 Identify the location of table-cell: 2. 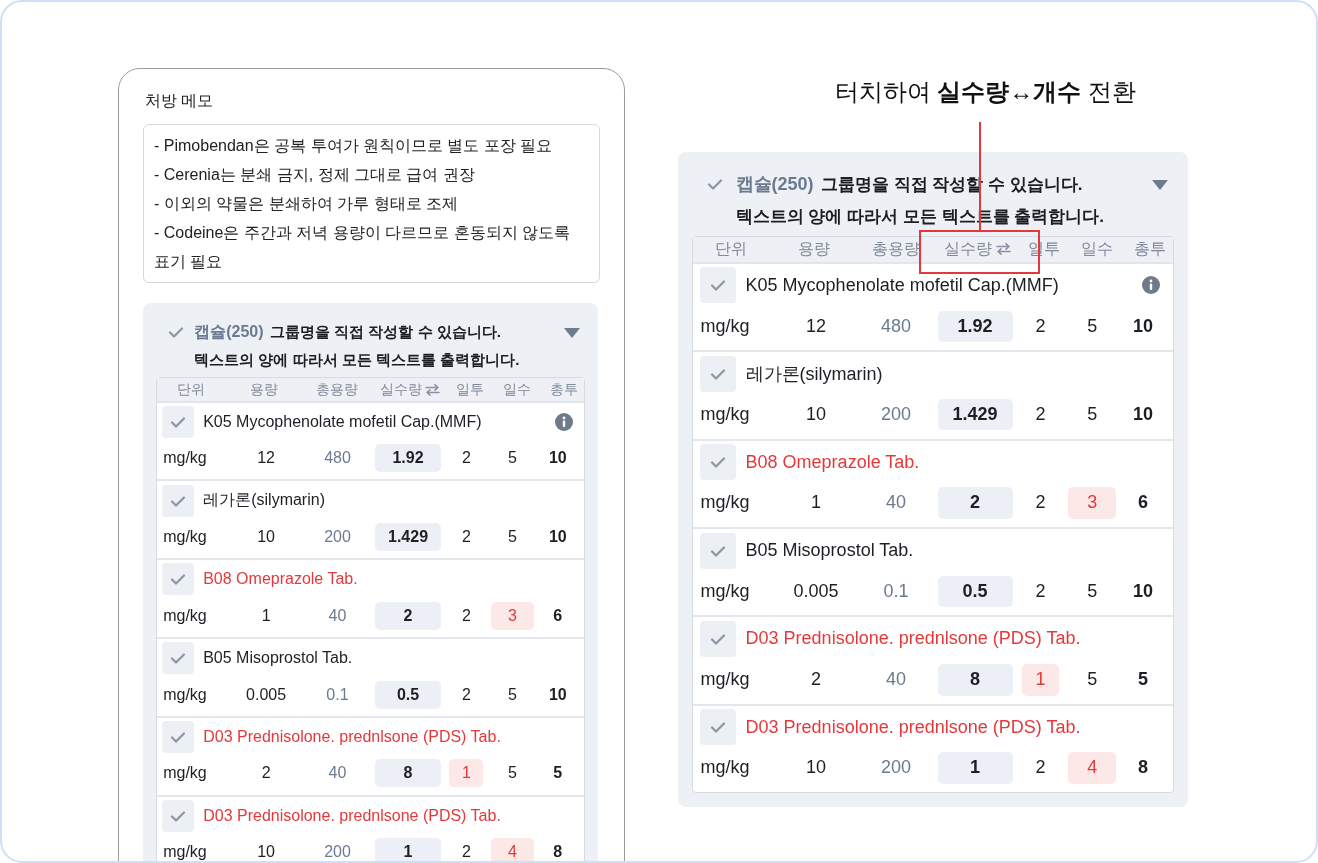
(975, 503).